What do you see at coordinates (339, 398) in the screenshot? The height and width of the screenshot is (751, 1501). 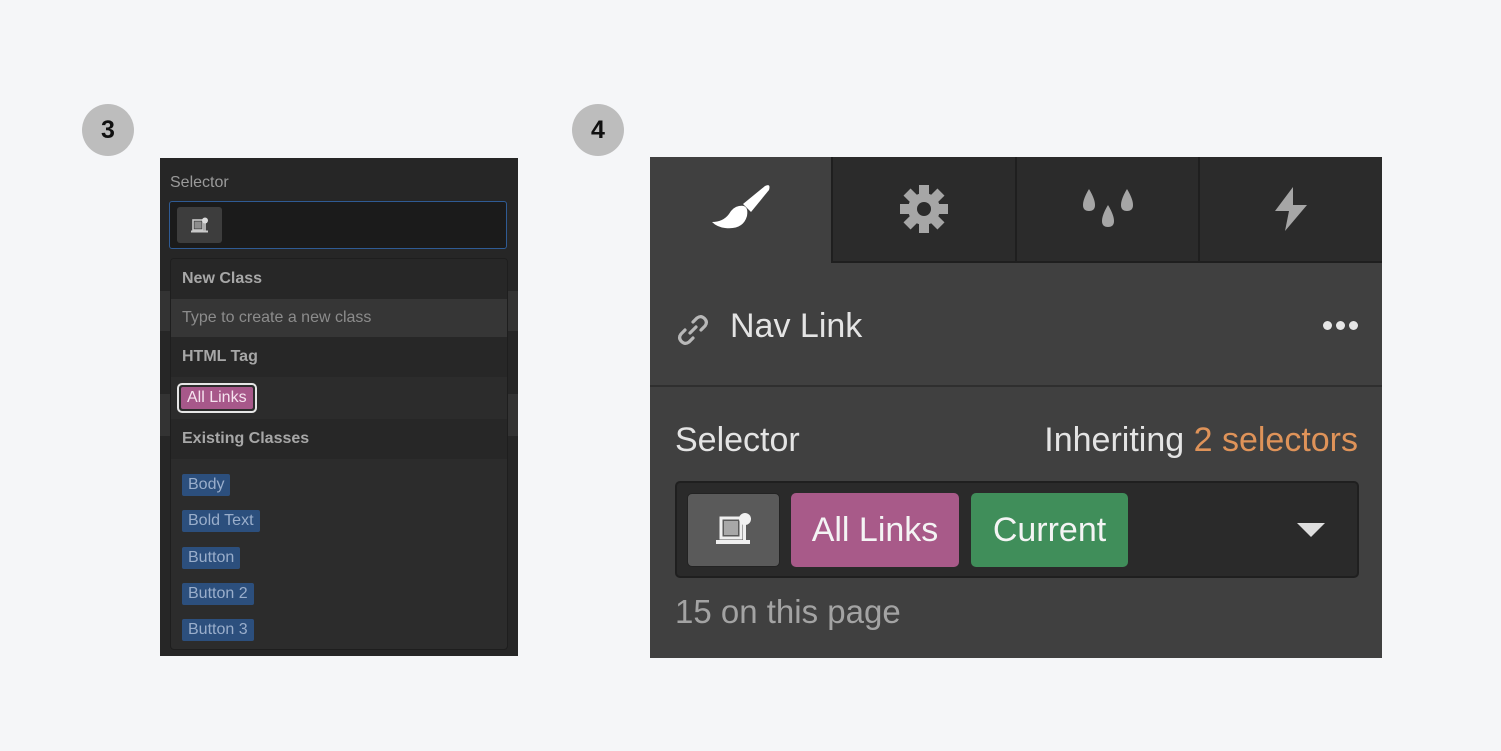 I see `html-tag-option-all-links: All Links` at bounding box center [339, 398].